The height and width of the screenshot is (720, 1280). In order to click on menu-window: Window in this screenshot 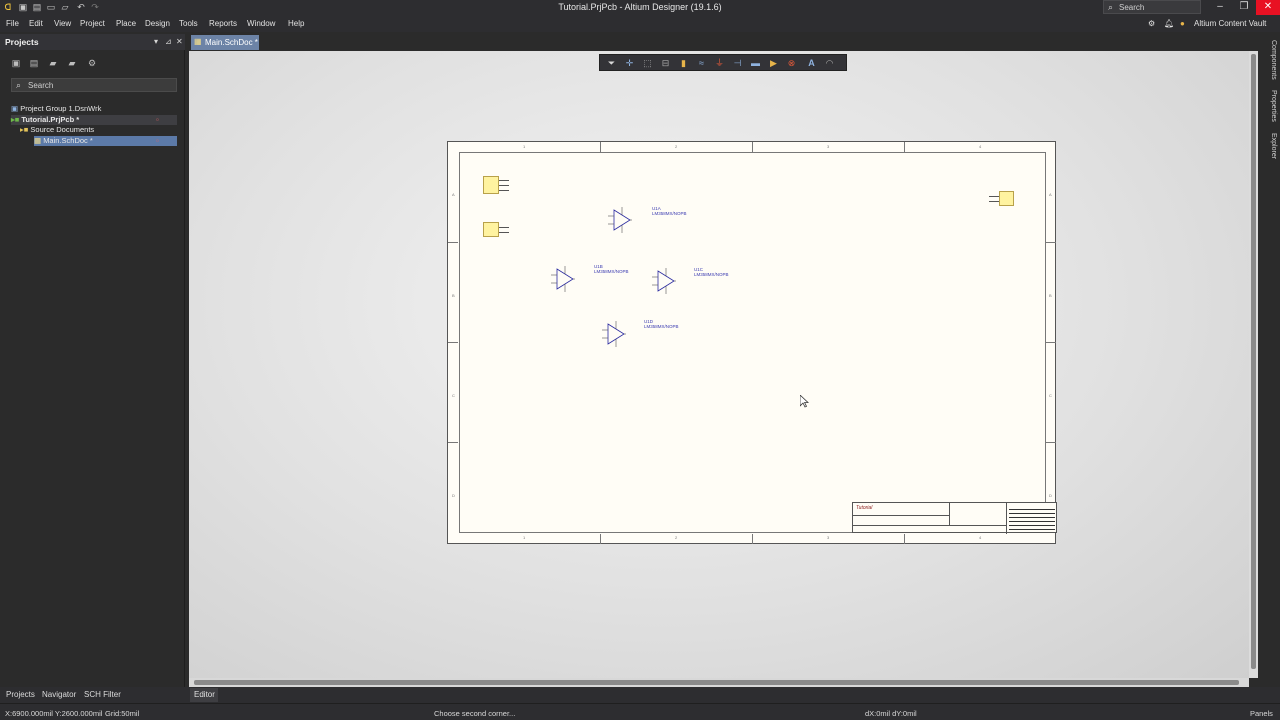, I will do `click(261, 23)`.